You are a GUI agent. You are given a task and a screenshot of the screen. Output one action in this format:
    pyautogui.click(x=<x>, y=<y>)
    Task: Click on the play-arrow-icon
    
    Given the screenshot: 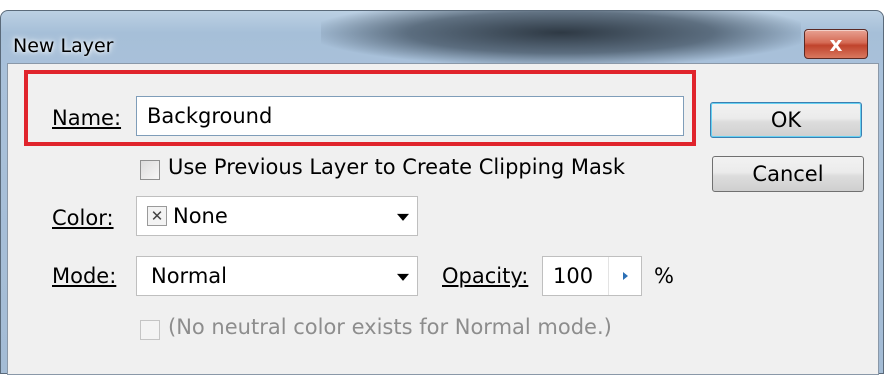 What is the action you would take?
    pyautogui.click(x=625, y=276)
    